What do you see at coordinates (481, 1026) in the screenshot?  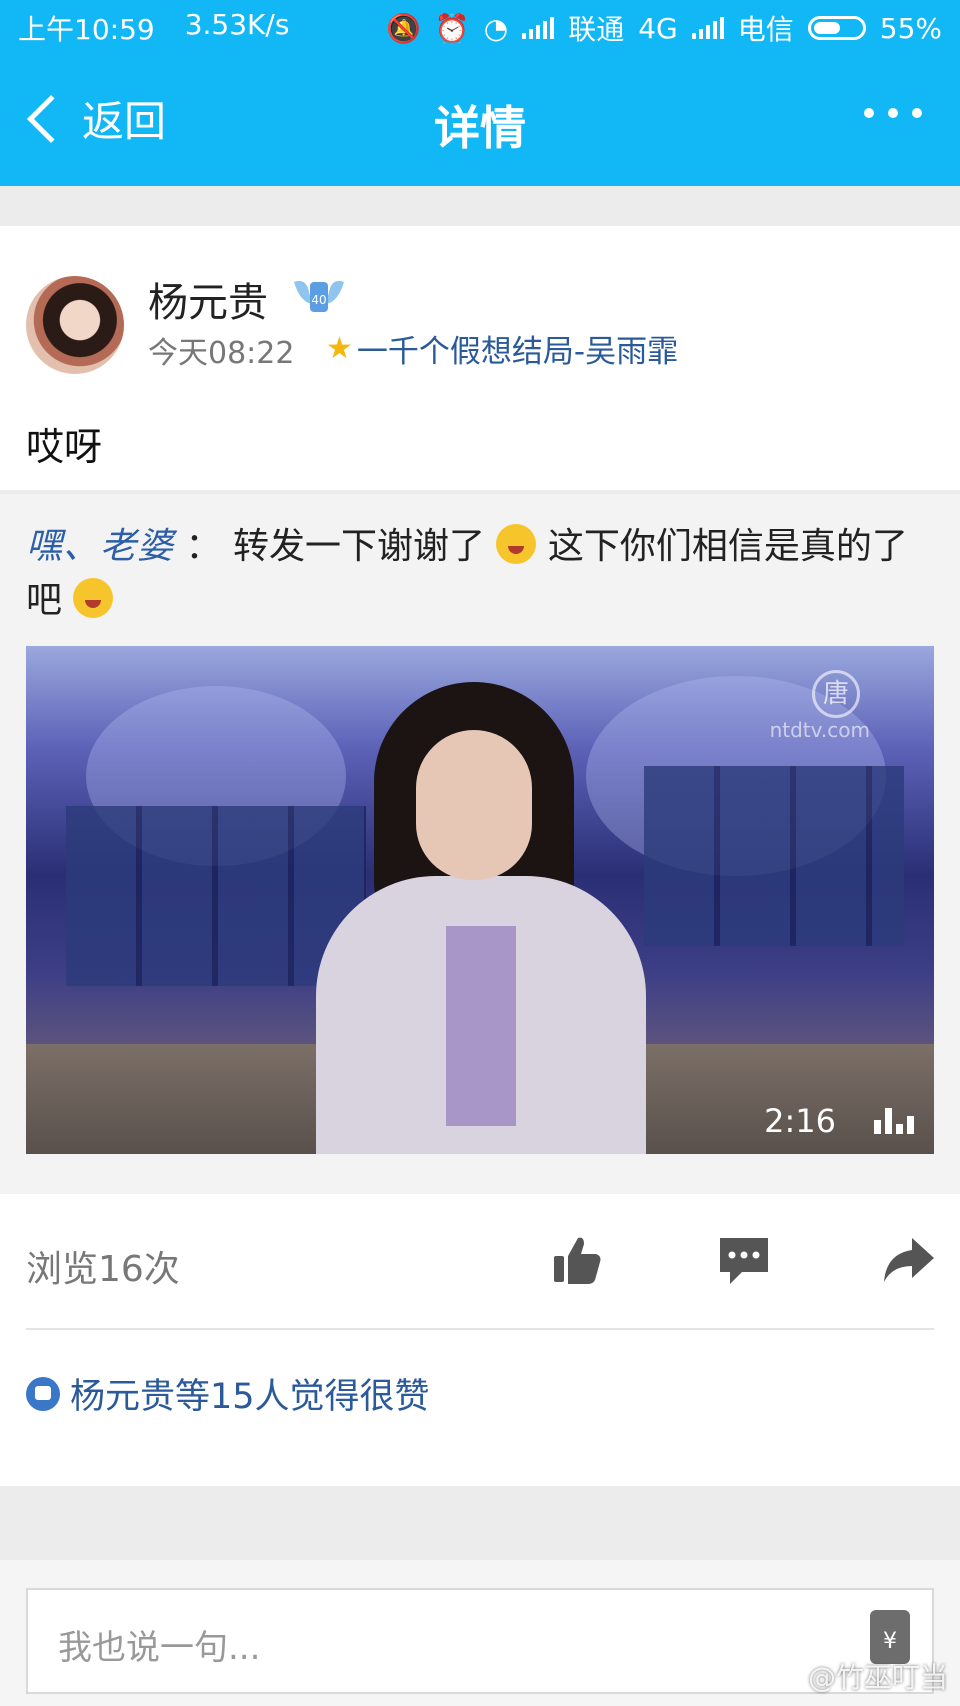 I see `anchor-shirt` at bounding box center [481, 1026].